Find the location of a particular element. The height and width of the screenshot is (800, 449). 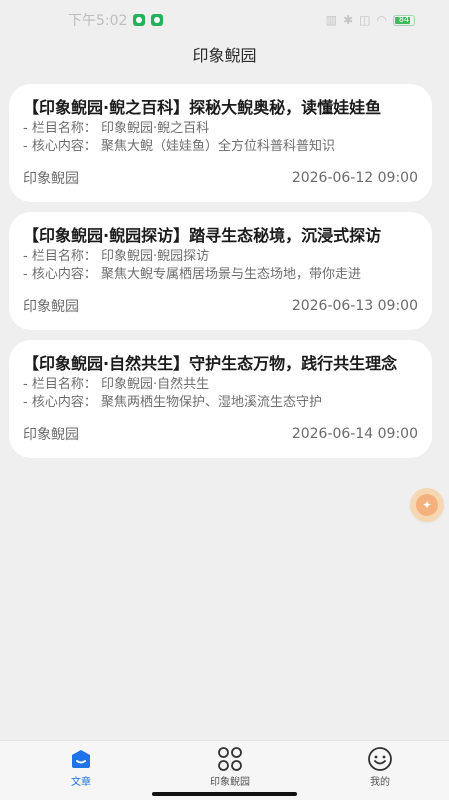

battery-level: 84 is located at coordinates (404, 19).